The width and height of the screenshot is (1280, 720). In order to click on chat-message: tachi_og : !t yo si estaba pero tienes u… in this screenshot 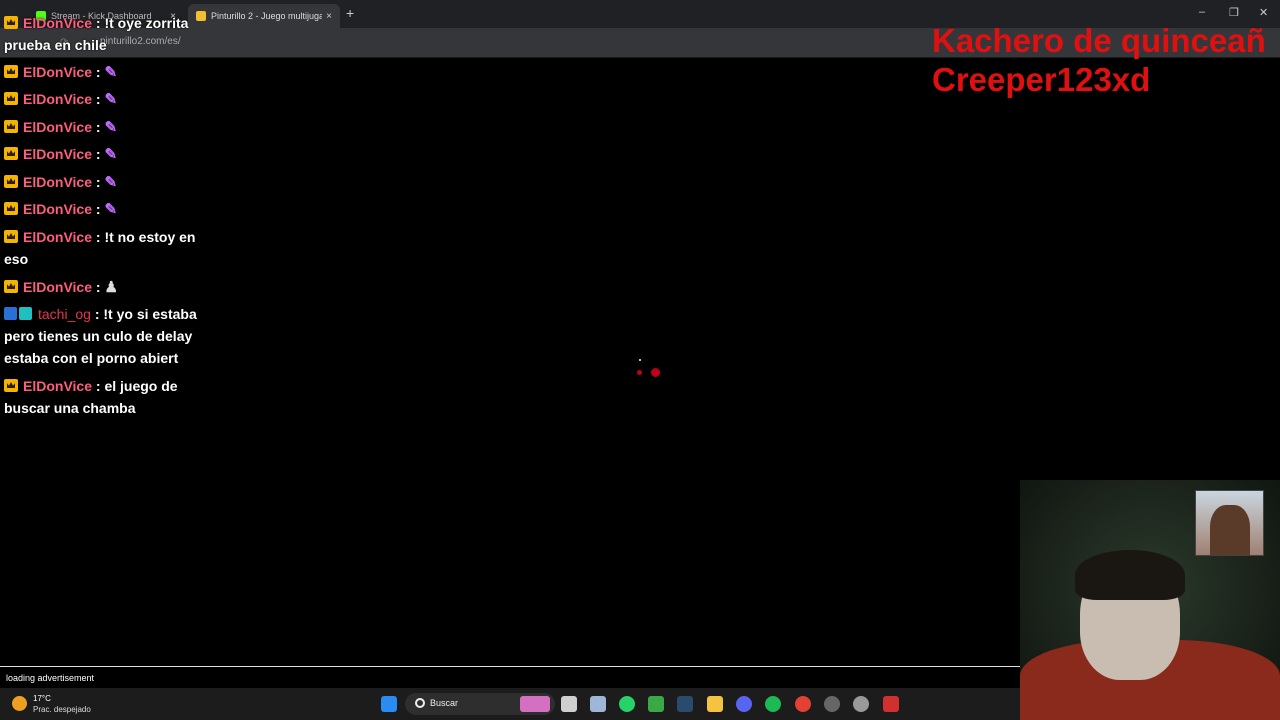, I will do `click(107, 336)`.